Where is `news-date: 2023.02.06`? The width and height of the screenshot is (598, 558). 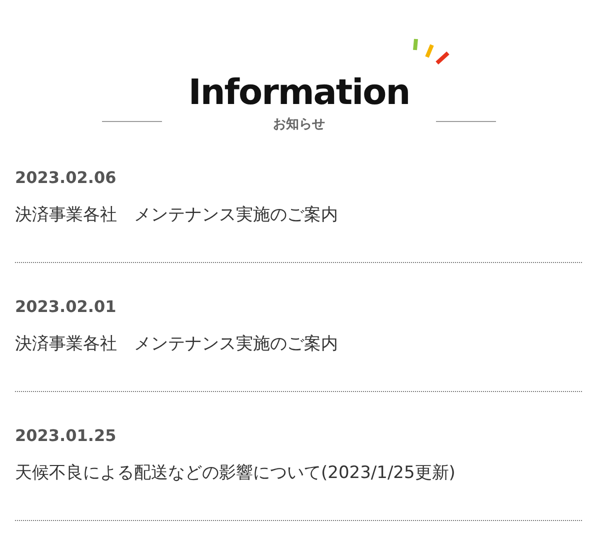 news-date: 2023.02.06 is located at coordinates (66, 178).